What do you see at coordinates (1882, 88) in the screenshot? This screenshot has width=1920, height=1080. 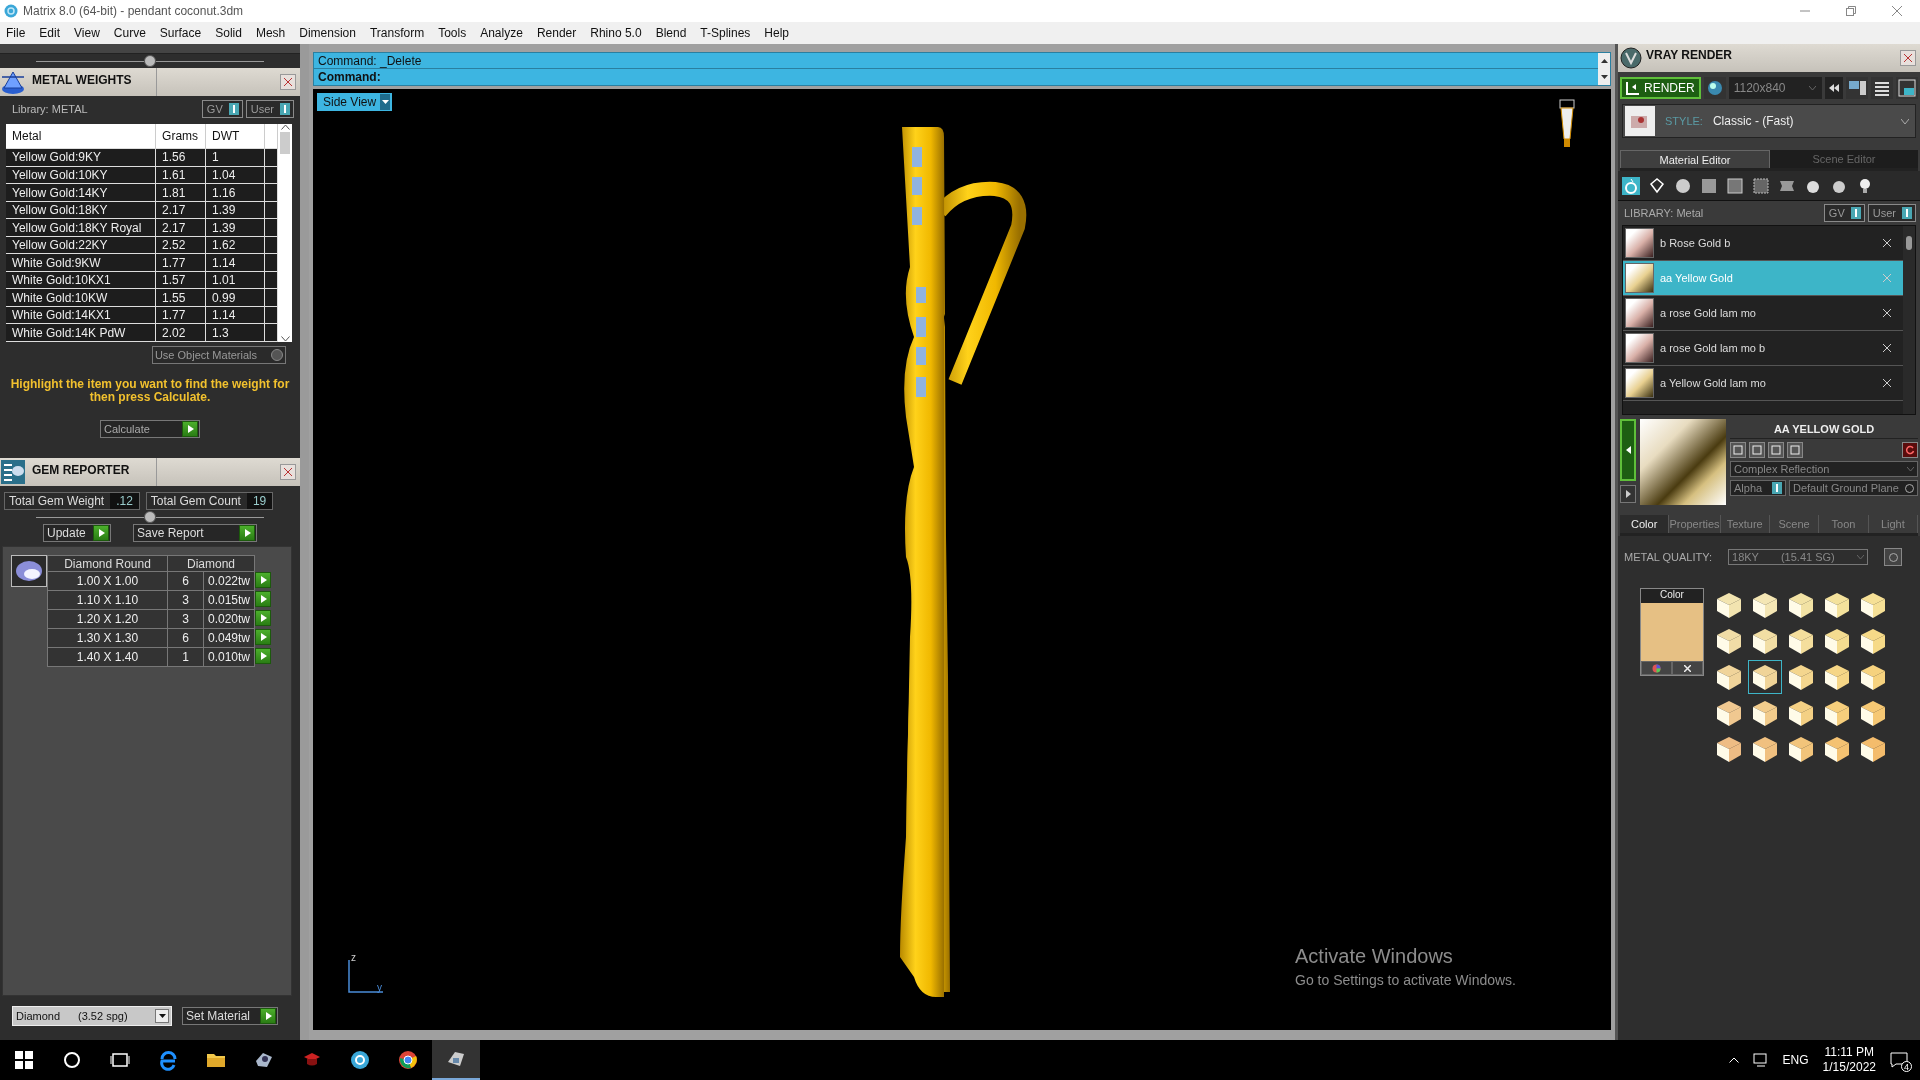 I see `list-icon` at bounding box center [1882, 88].